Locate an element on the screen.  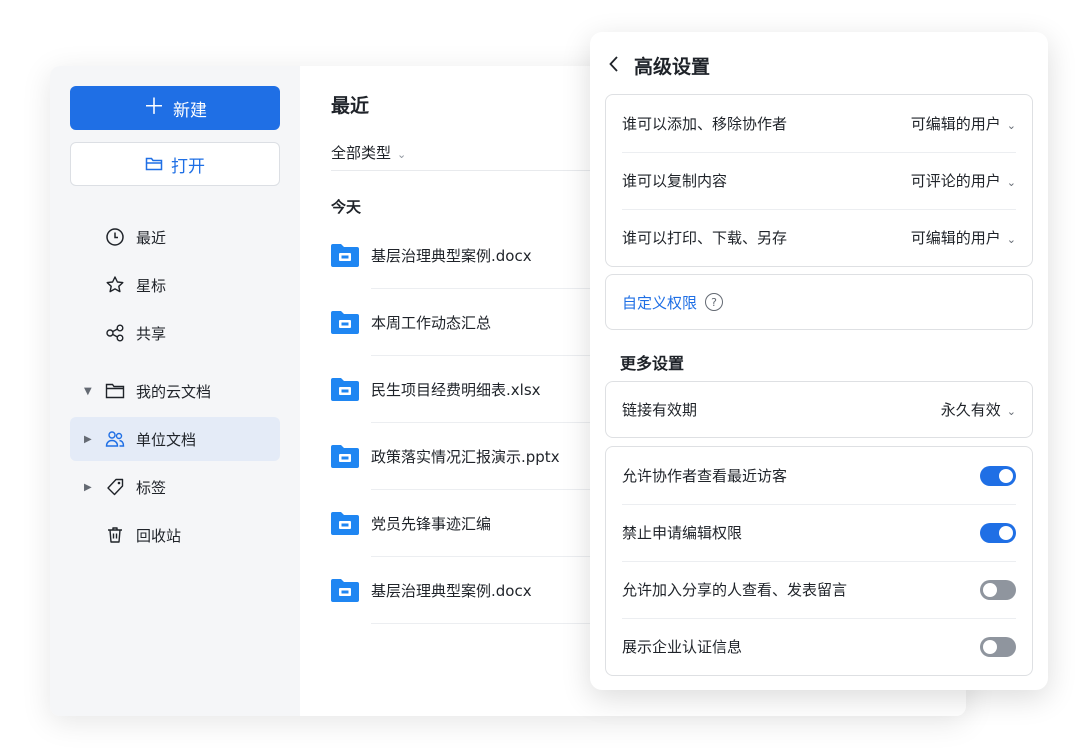
custom-permission-link: 自定义权限 ? is located at coordinates (673, 302).